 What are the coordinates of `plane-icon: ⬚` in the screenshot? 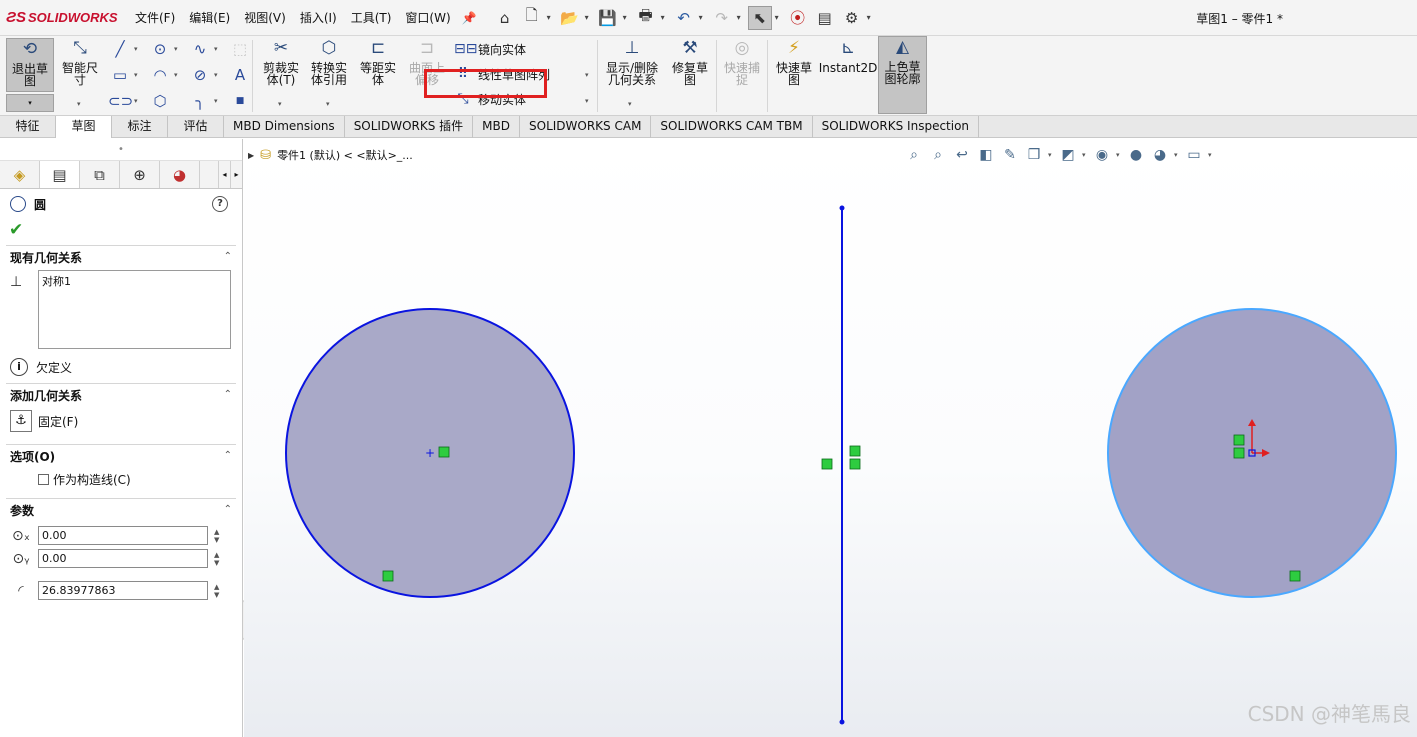 It's located at (240, 49).